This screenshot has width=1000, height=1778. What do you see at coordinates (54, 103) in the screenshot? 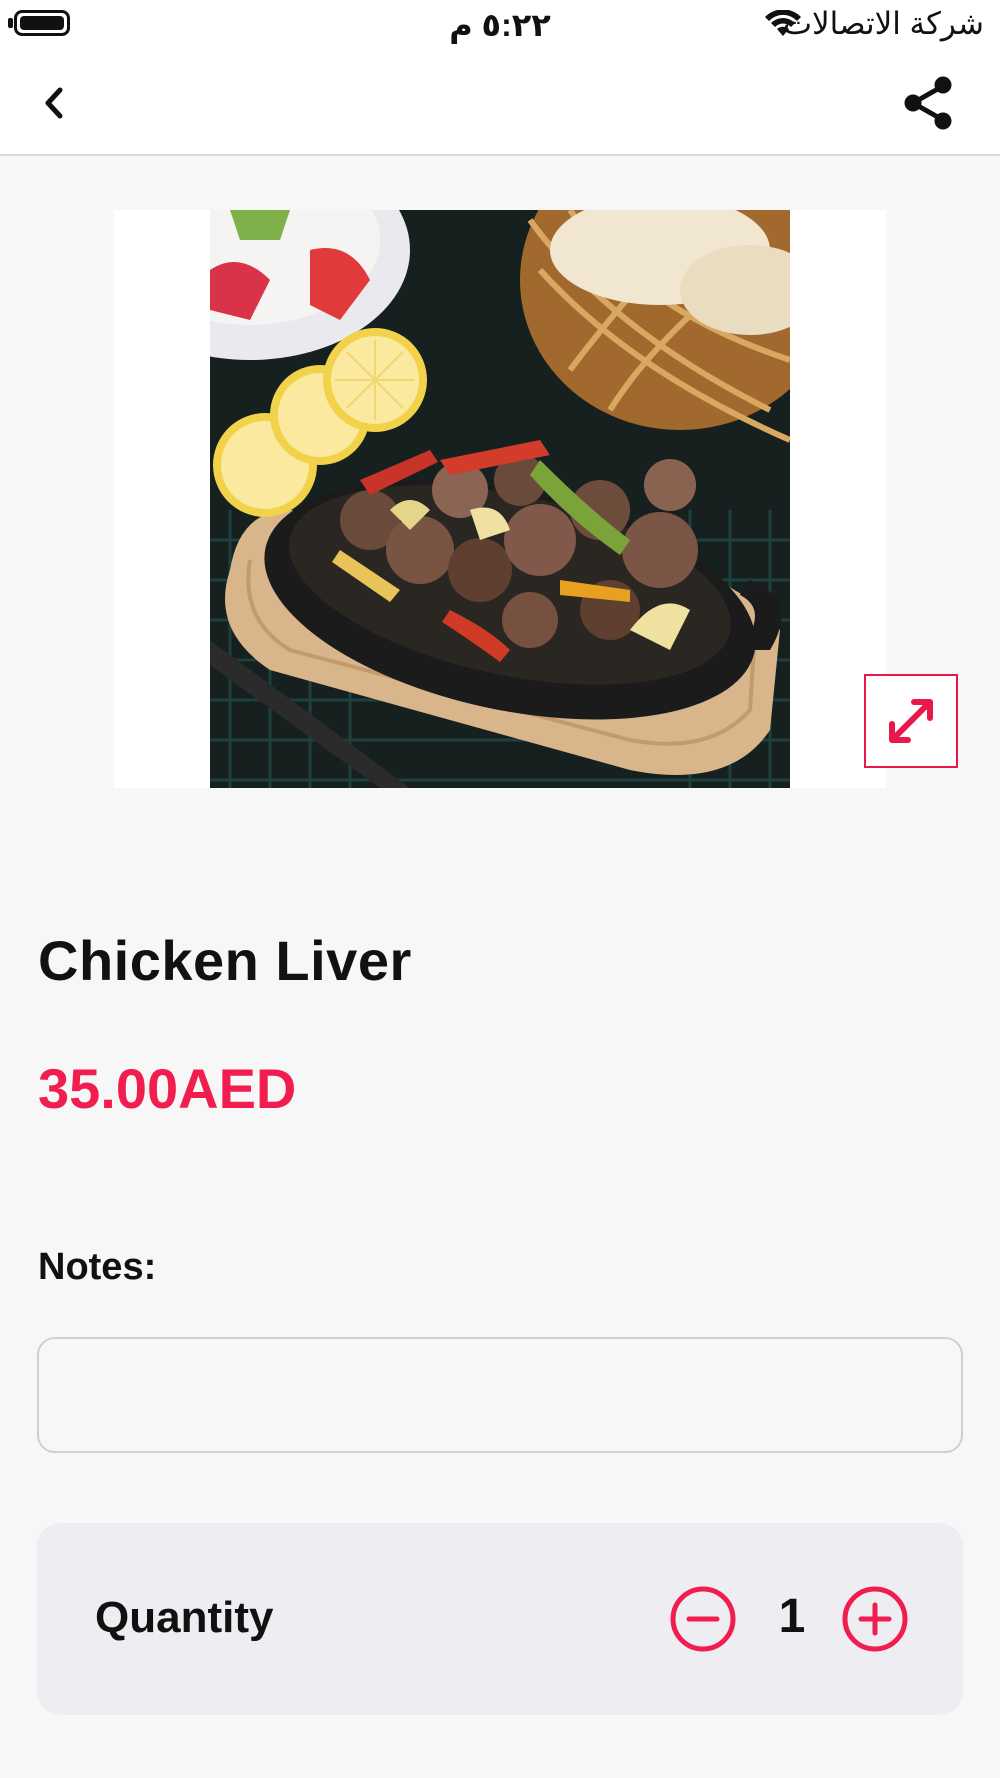
I see `chevron-left-icon` at bounding box center [54, 103].